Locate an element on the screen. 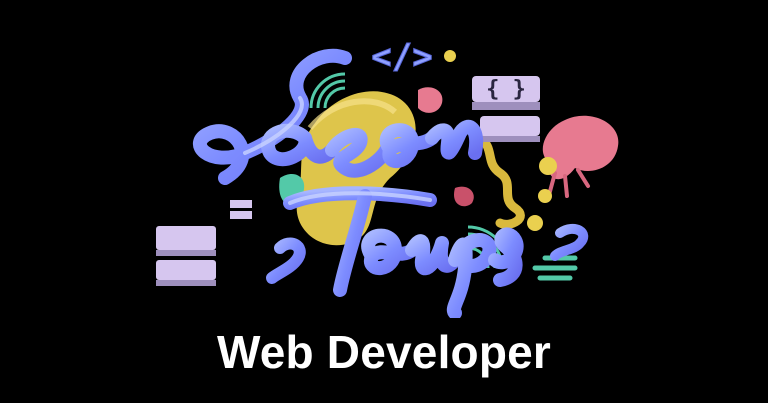 The height and width of the screenshot is (403, 768). comma-accent-shape is located at coordinates (286, 260).